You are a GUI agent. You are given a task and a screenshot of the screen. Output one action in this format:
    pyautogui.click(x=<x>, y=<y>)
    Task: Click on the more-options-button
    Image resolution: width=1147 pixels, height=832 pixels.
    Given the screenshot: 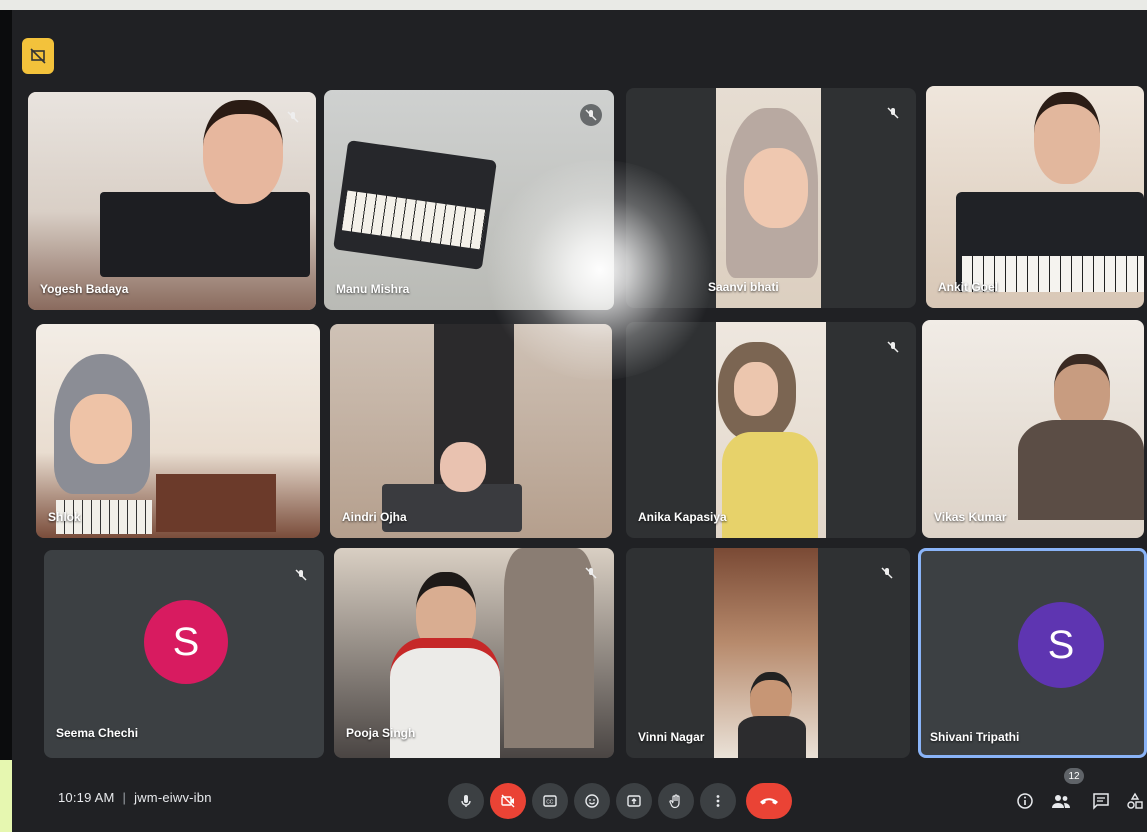 What is the action you would take?
    pyautogui.click(x=718, y=801)
    